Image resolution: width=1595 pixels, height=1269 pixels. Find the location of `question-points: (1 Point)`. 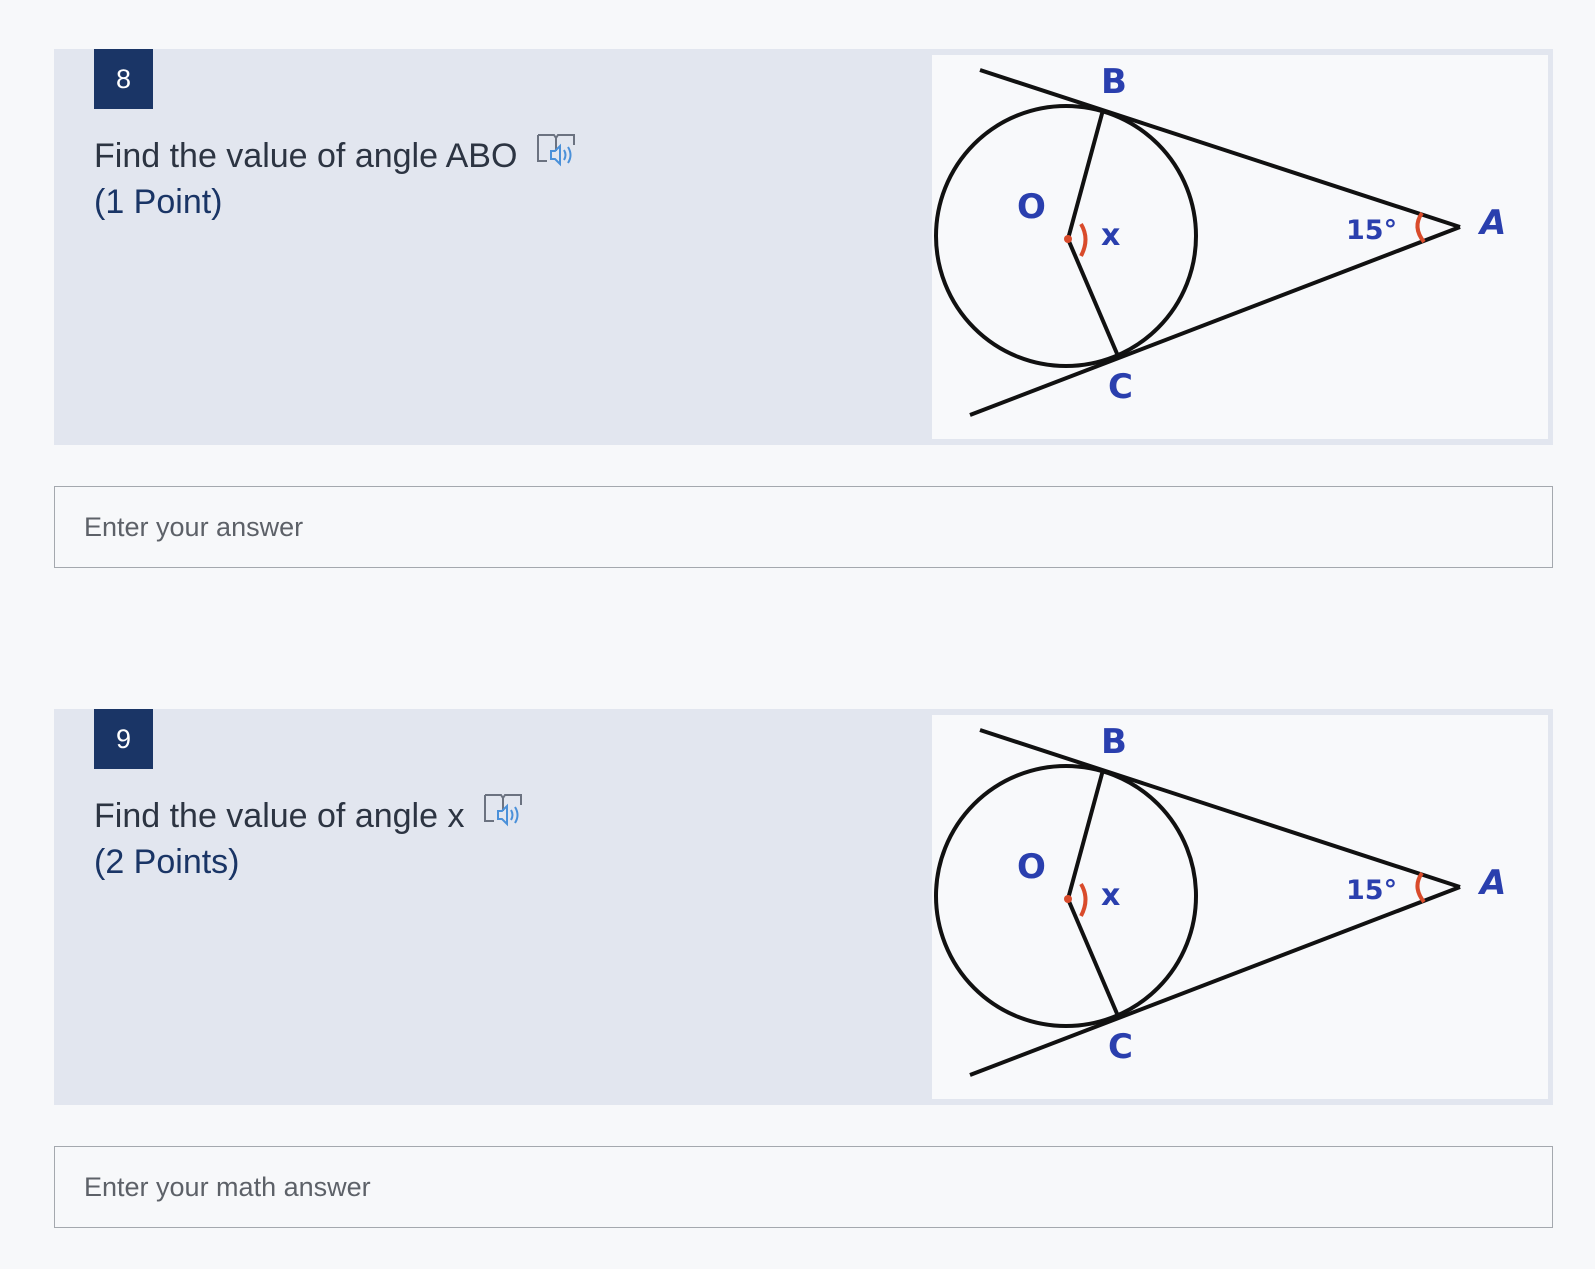

question-points: (1 Point) is located at coordinates (158, 202).